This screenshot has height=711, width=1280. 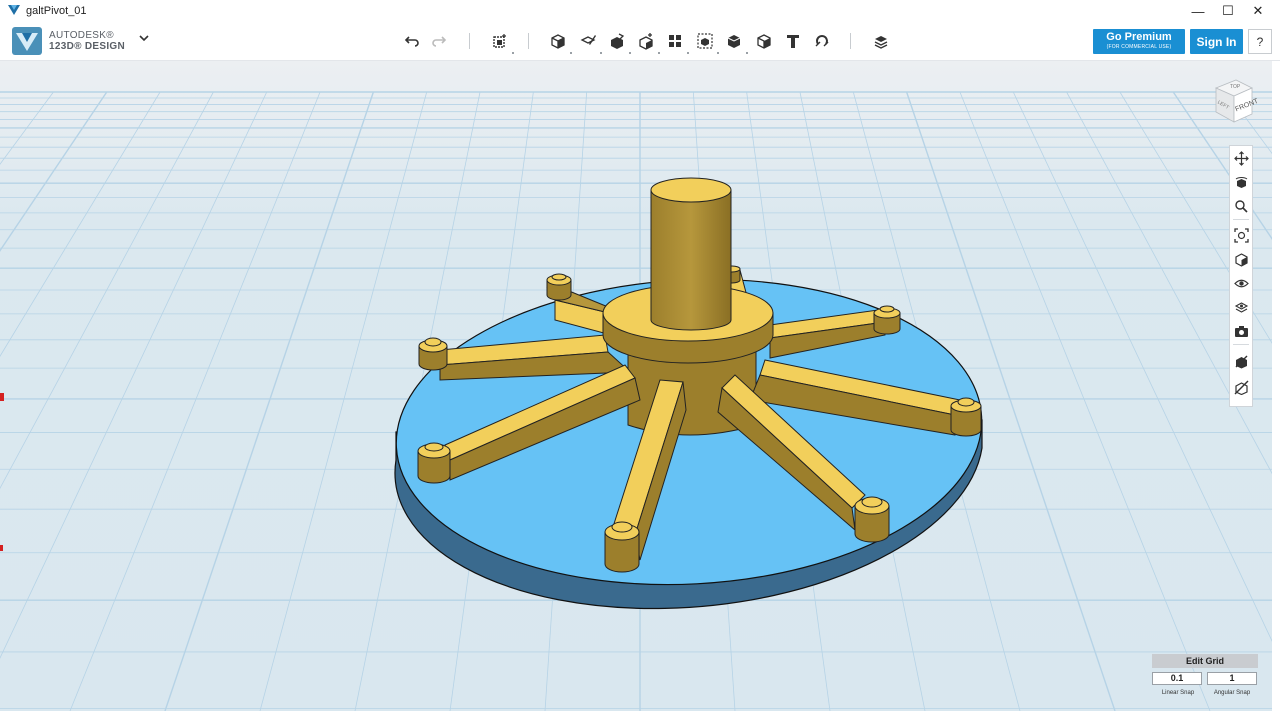 I want to click on material-button, so click(x=881, y=41).